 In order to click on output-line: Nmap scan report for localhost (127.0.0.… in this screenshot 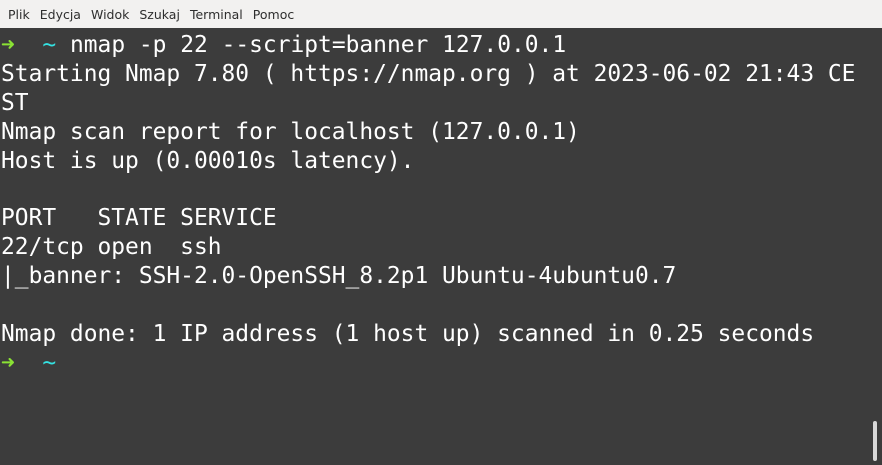, I will do `click(290, 131)`.